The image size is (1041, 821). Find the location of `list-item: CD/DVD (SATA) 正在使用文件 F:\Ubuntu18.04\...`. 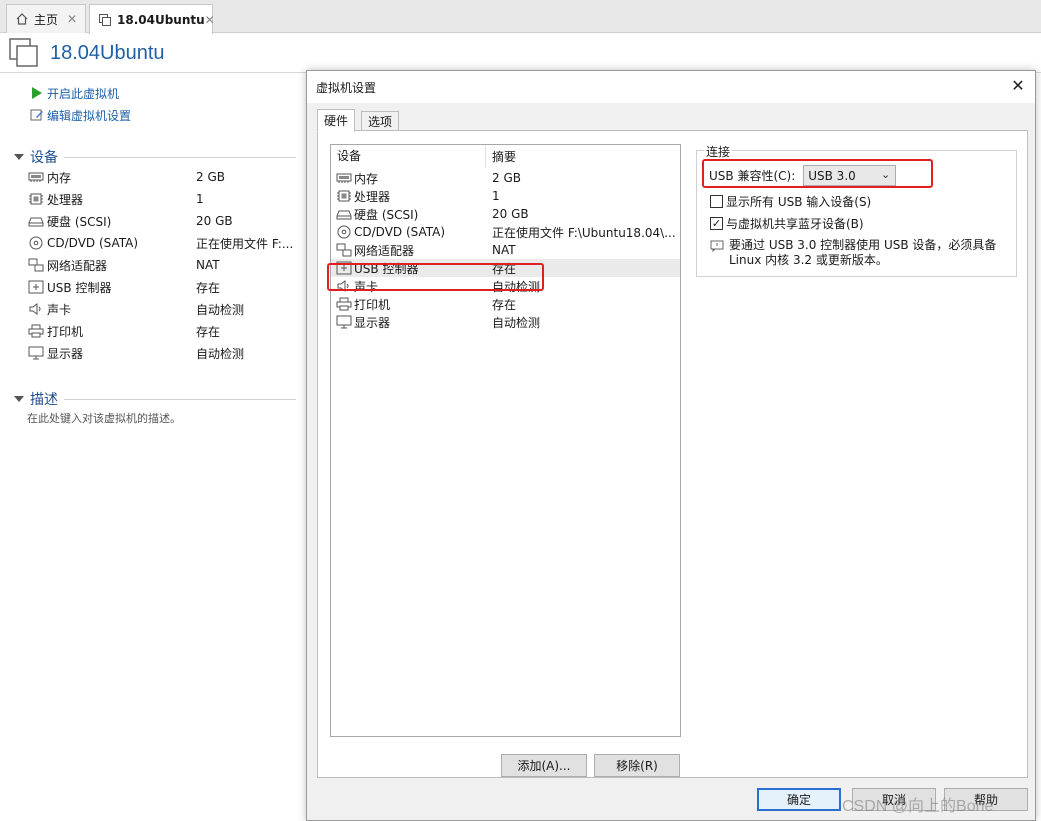

list-item: CD/DVD (SATA) 正在使用文件 F:\Ubuntu18.04\... is located at coordinates (505, 232).